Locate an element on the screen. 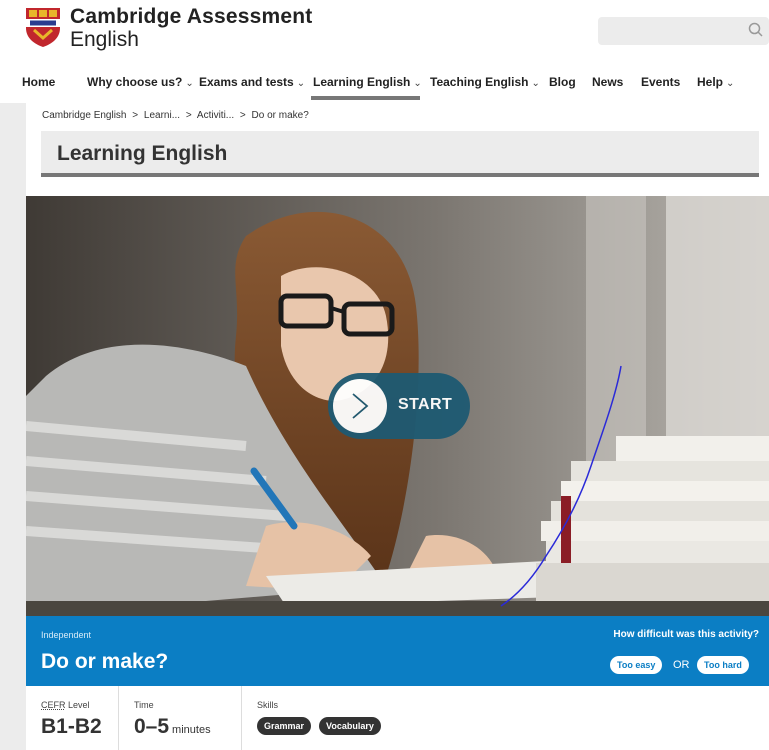 The image size is (769, 750). cambridge-shield-icon is located at coordinates (43, 27).